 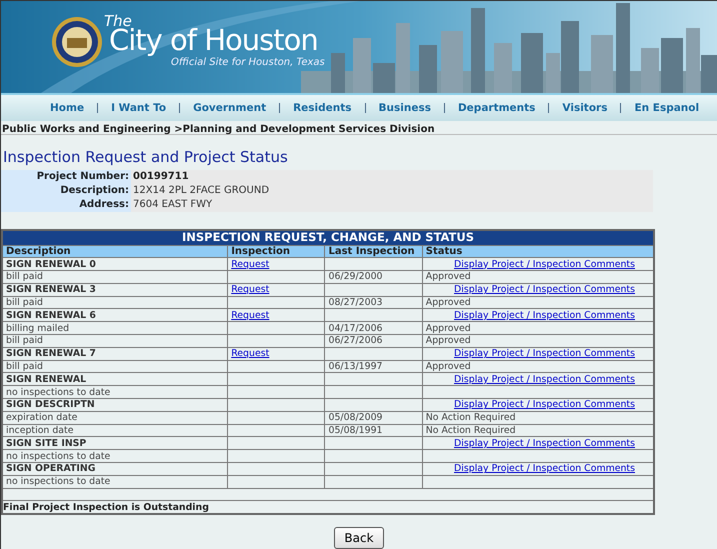 I want to click on field-value: 00199711, so click(x=392, y=177).